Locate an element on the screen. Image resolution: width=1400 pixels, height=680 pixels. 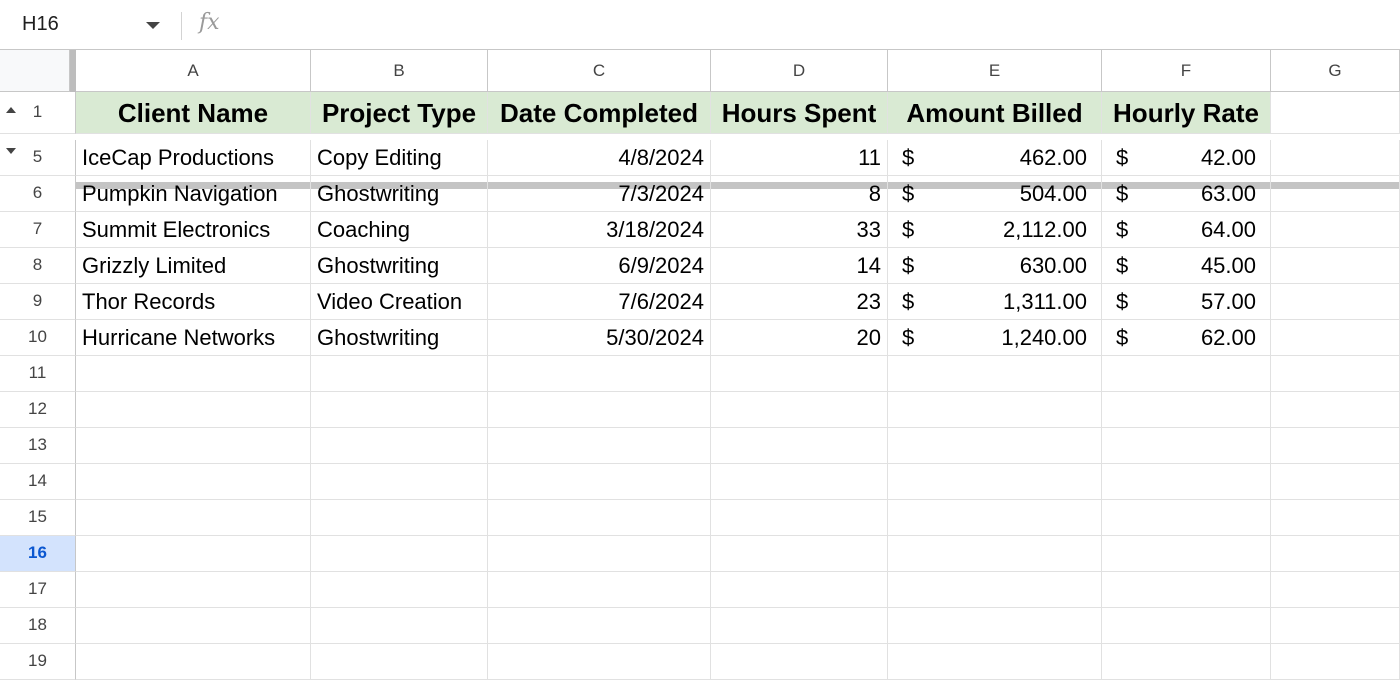
row-header: 15 is located at coordinates (38, 518).